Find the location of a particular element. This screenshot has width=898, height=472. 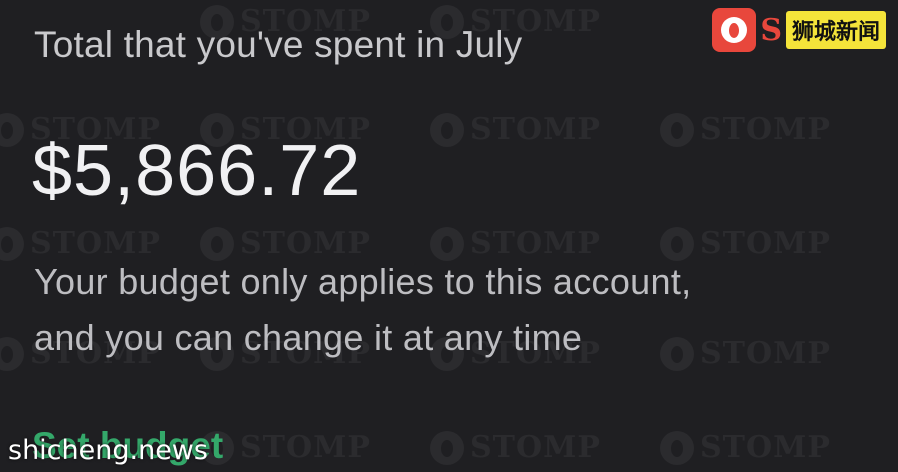

site-domain-watermark: shicheng.news is located at coordinates (108, 450).